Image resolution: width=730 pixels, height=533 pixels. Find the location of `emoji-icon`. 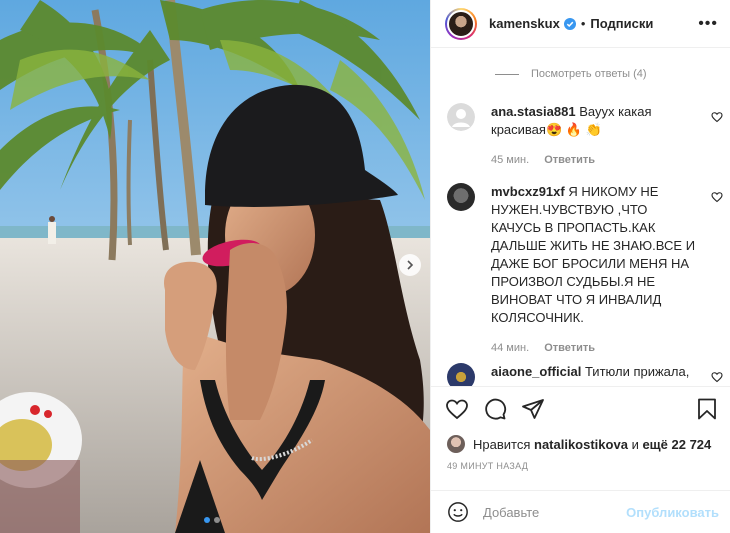

emoji-icon is located at coordinates (458, 512).